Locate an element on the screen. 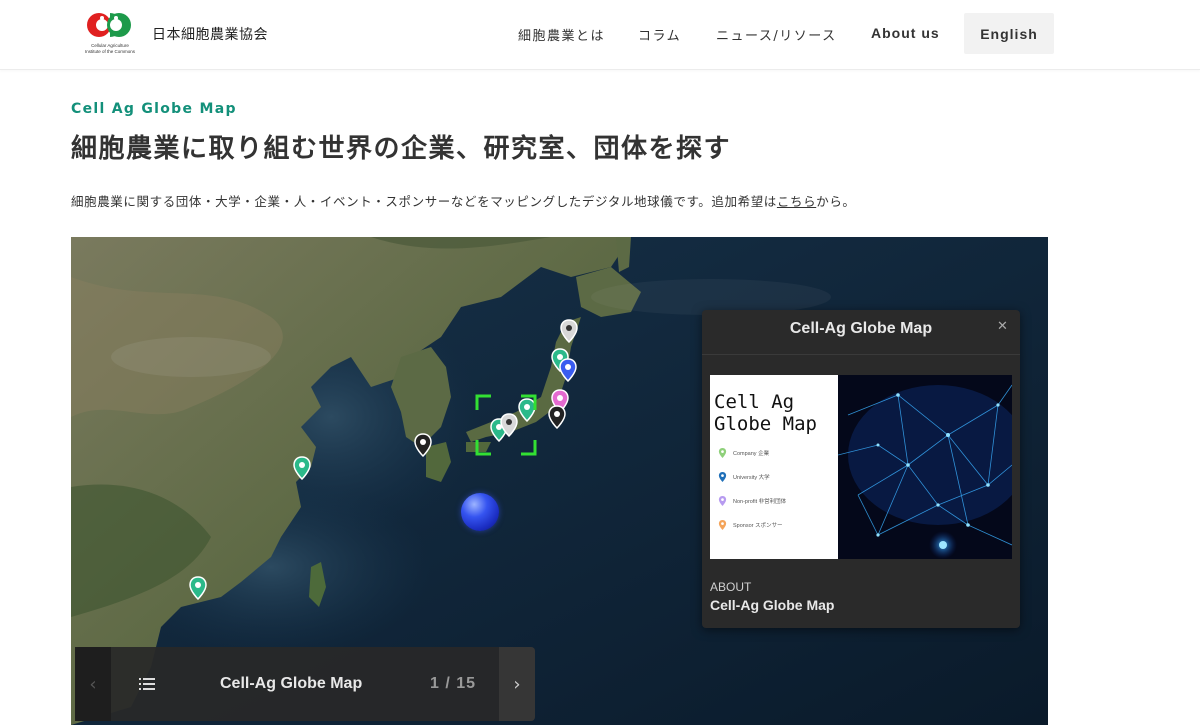 The width and height of the screenshot is (1200, 725). logo-subtitle-line2: Institute of the Commons is located at coordinates (110, 51).